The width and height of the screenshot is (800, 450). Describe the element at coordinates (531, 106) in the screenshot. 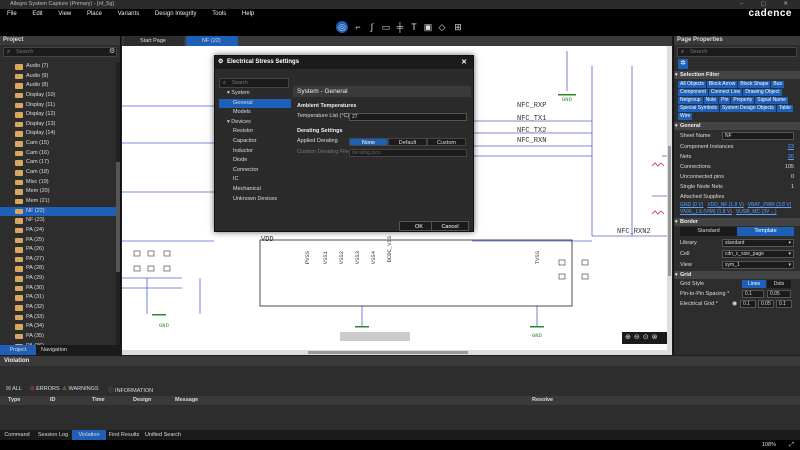

I see `net-label-nfc-rxp: NFC_RXP` at that location.